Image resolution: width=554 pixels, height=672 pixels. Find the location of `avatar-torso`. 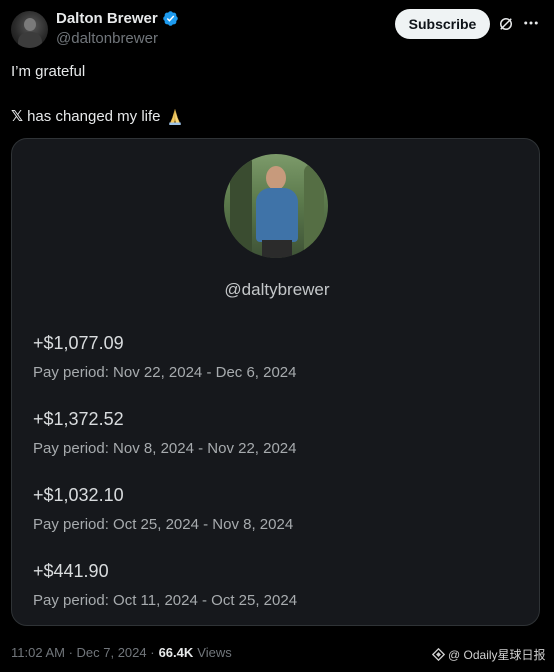

avatar-torso is located at coordinates (30, 40).